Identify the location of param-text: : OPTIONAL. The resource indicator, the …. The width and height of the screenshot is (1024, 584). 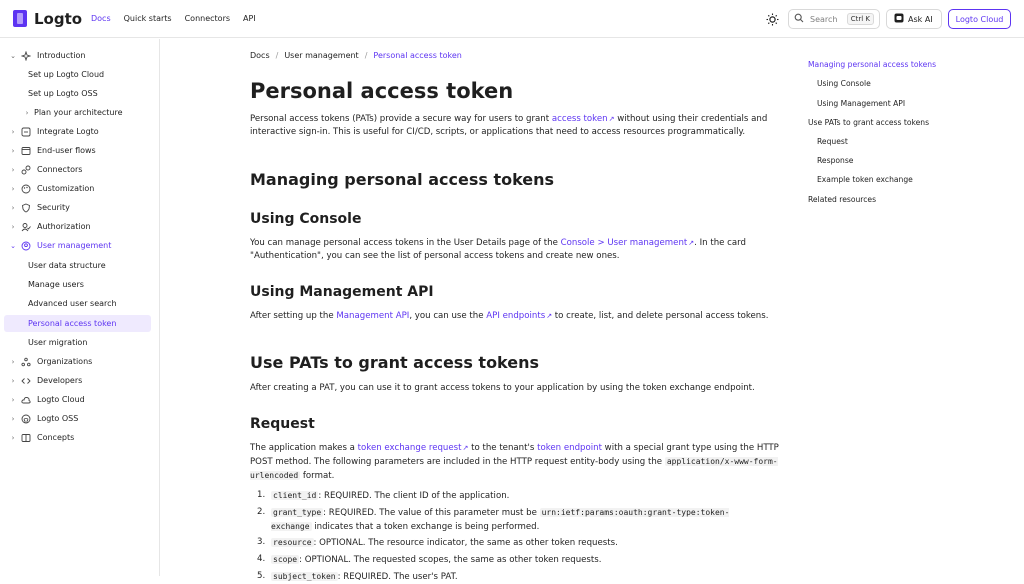
(465, 543).